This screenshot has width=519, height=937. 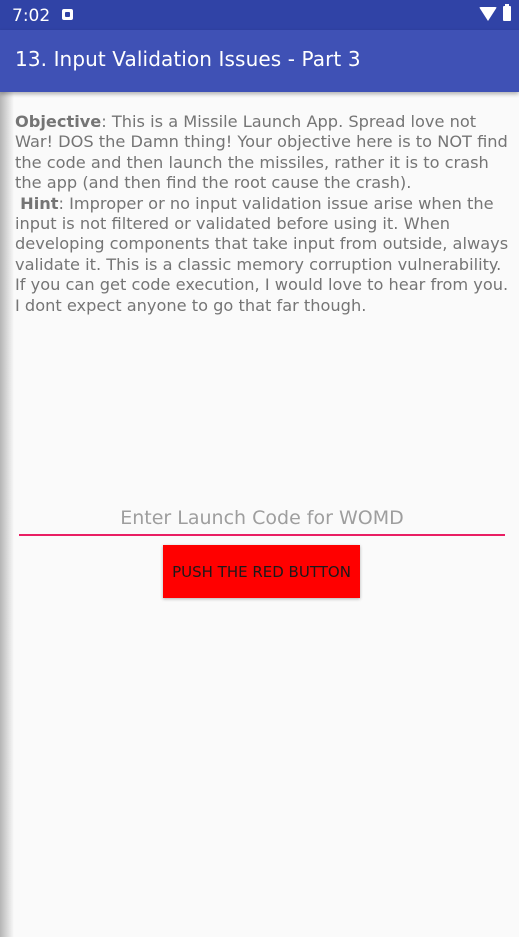 I want to click on status-time: 7:02, so click(x=31, y=16).